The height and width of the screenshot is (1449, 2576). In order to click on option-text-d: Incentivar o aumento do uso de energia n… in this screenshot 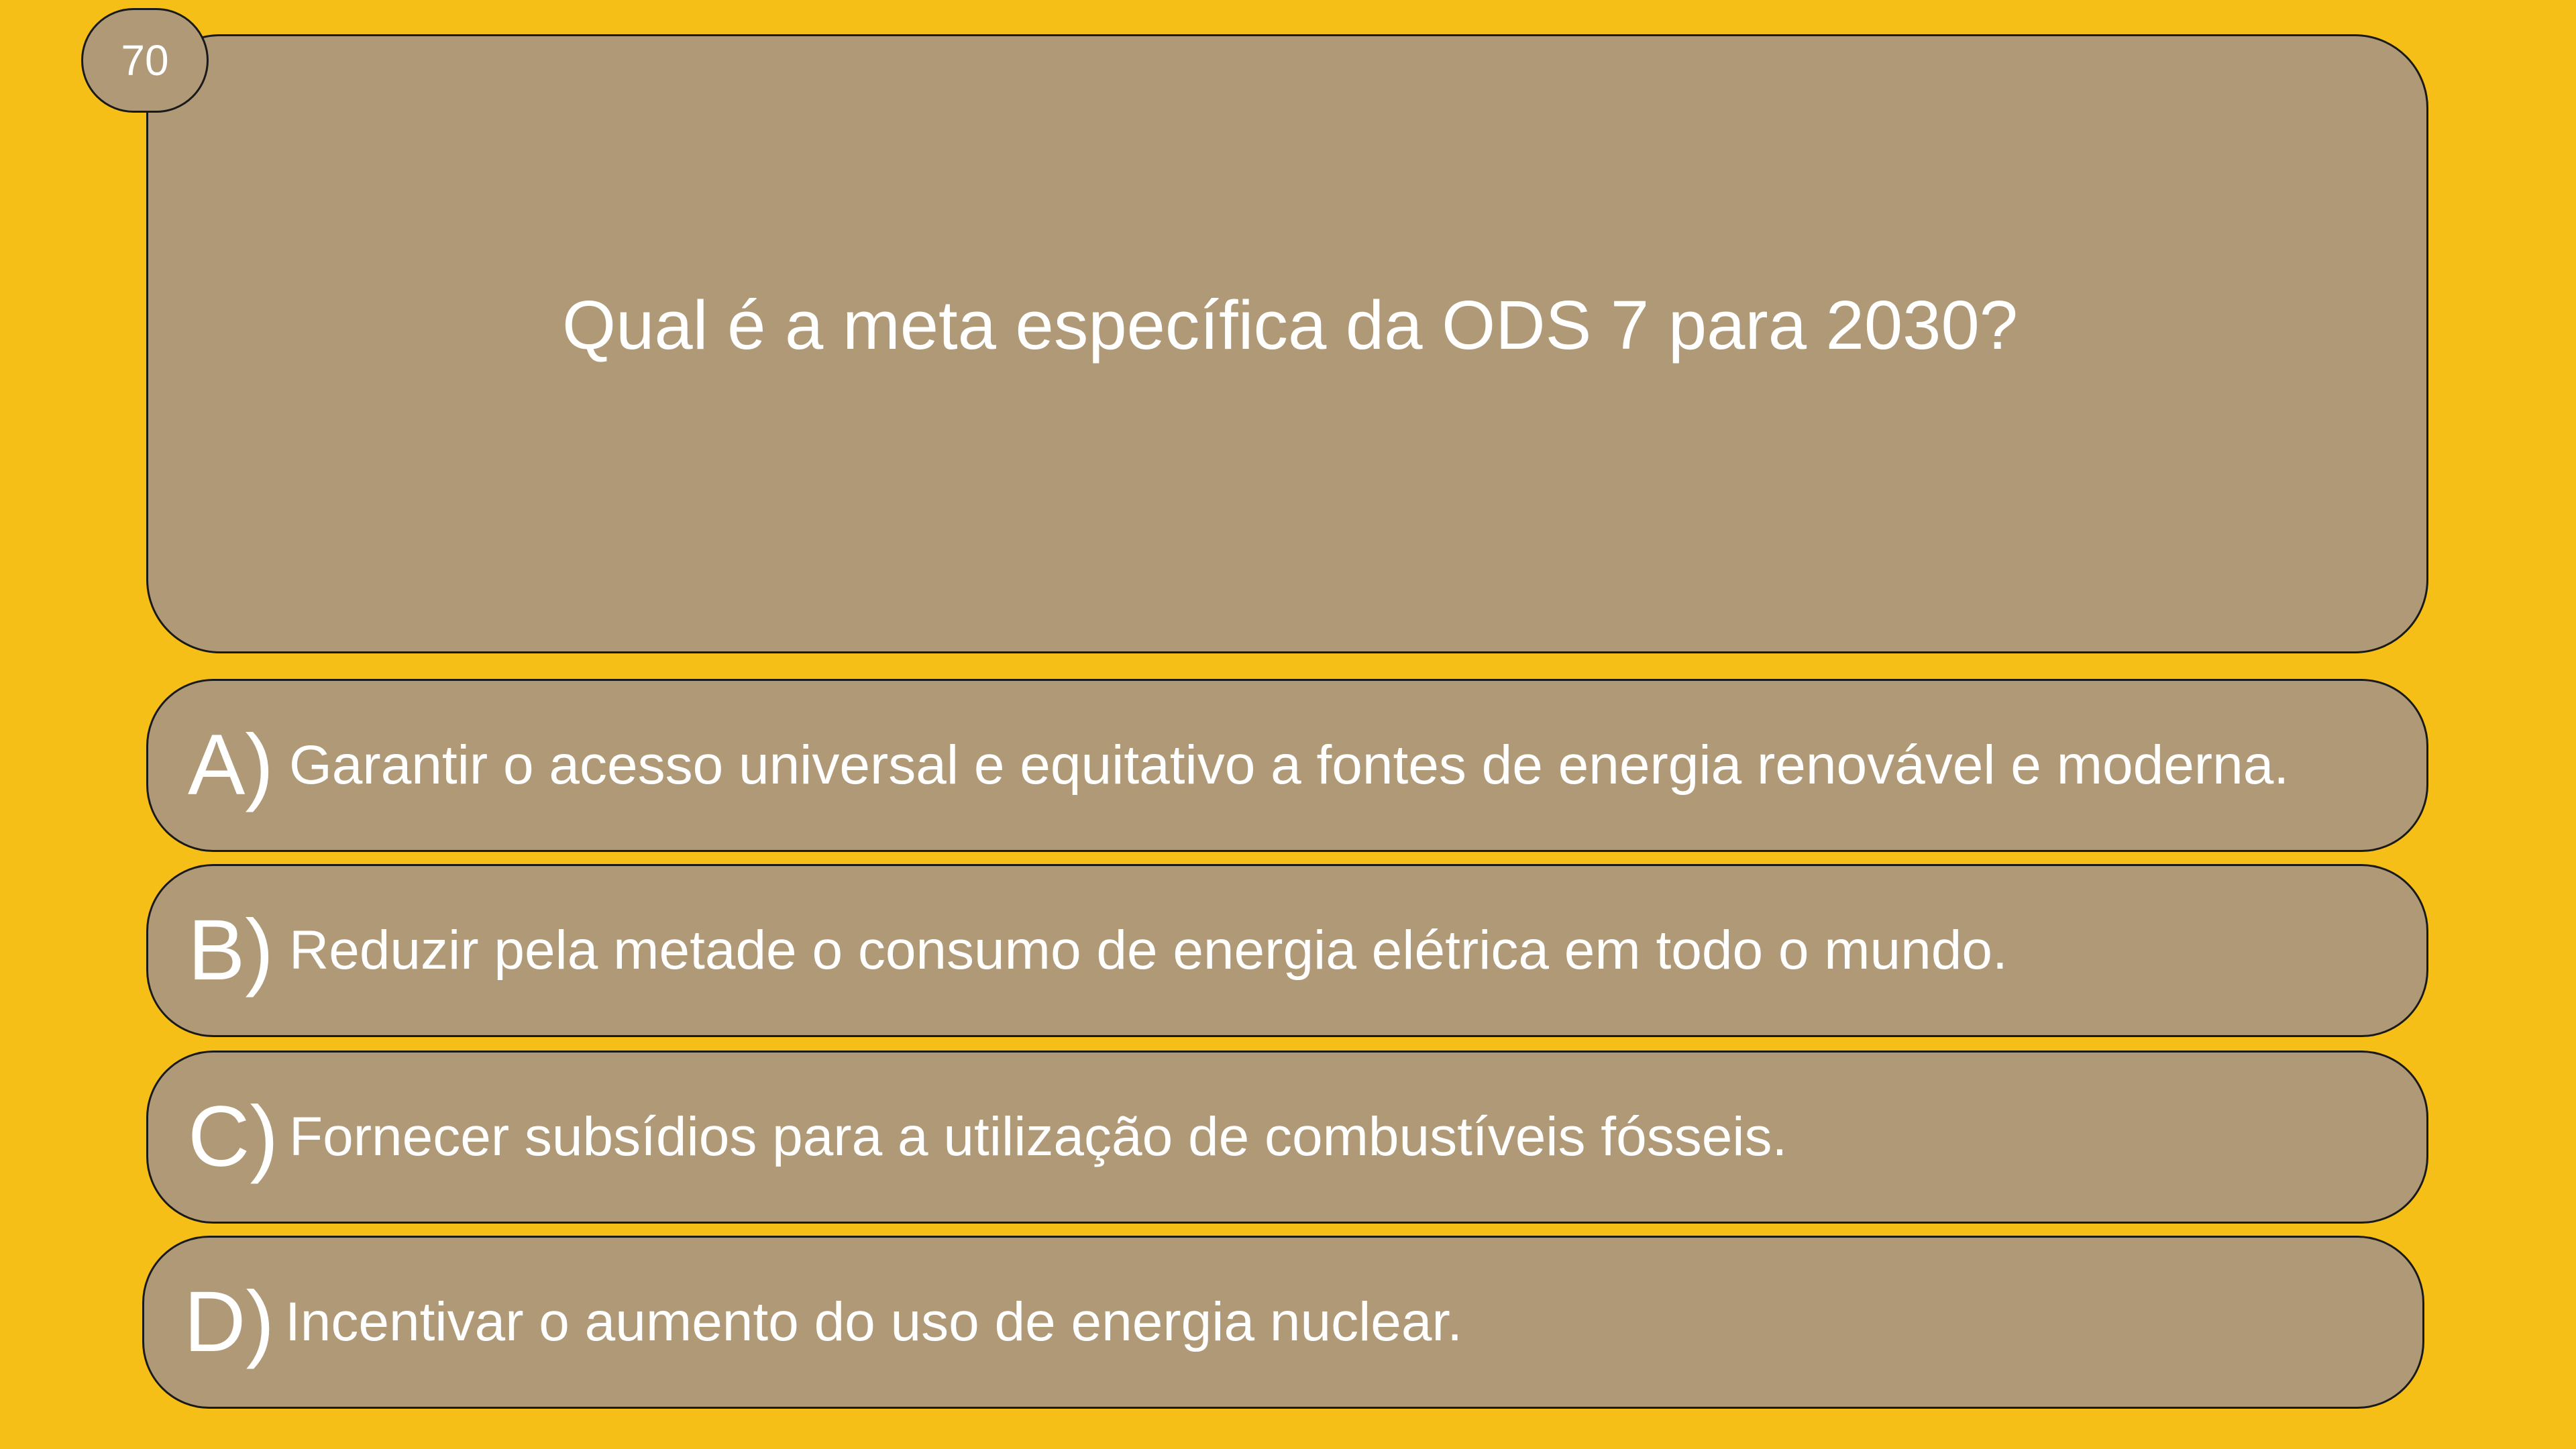, I will do `click(874, 1321)`.